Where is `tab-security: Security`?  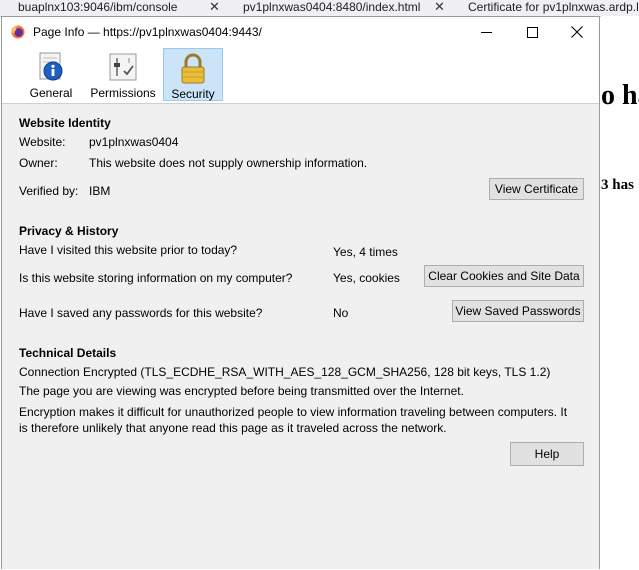
tab-security: Security is located at coordinates (193, 74).